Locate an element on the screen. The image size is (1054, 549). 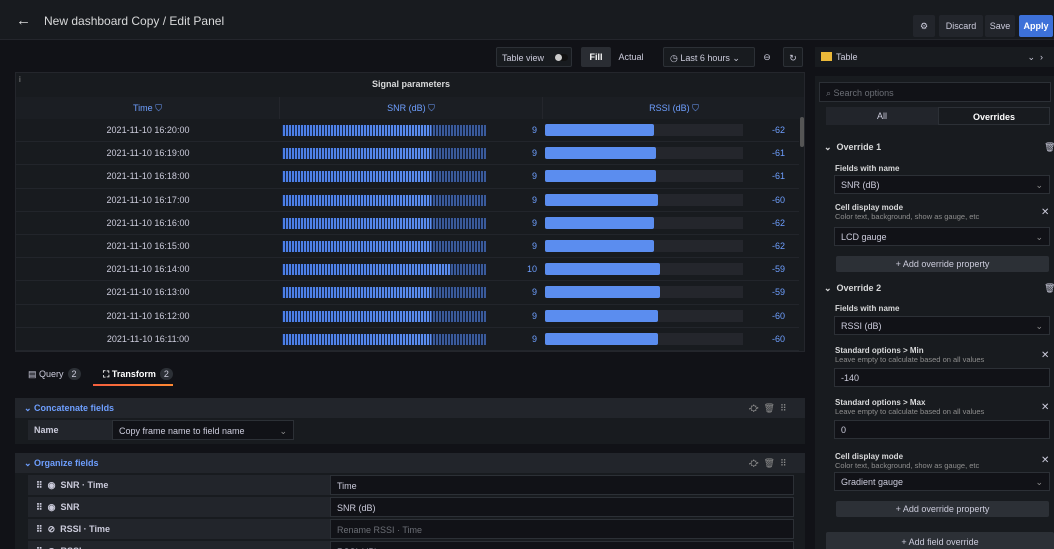
database-icon: ▤ is located at coordinates (34, 374).